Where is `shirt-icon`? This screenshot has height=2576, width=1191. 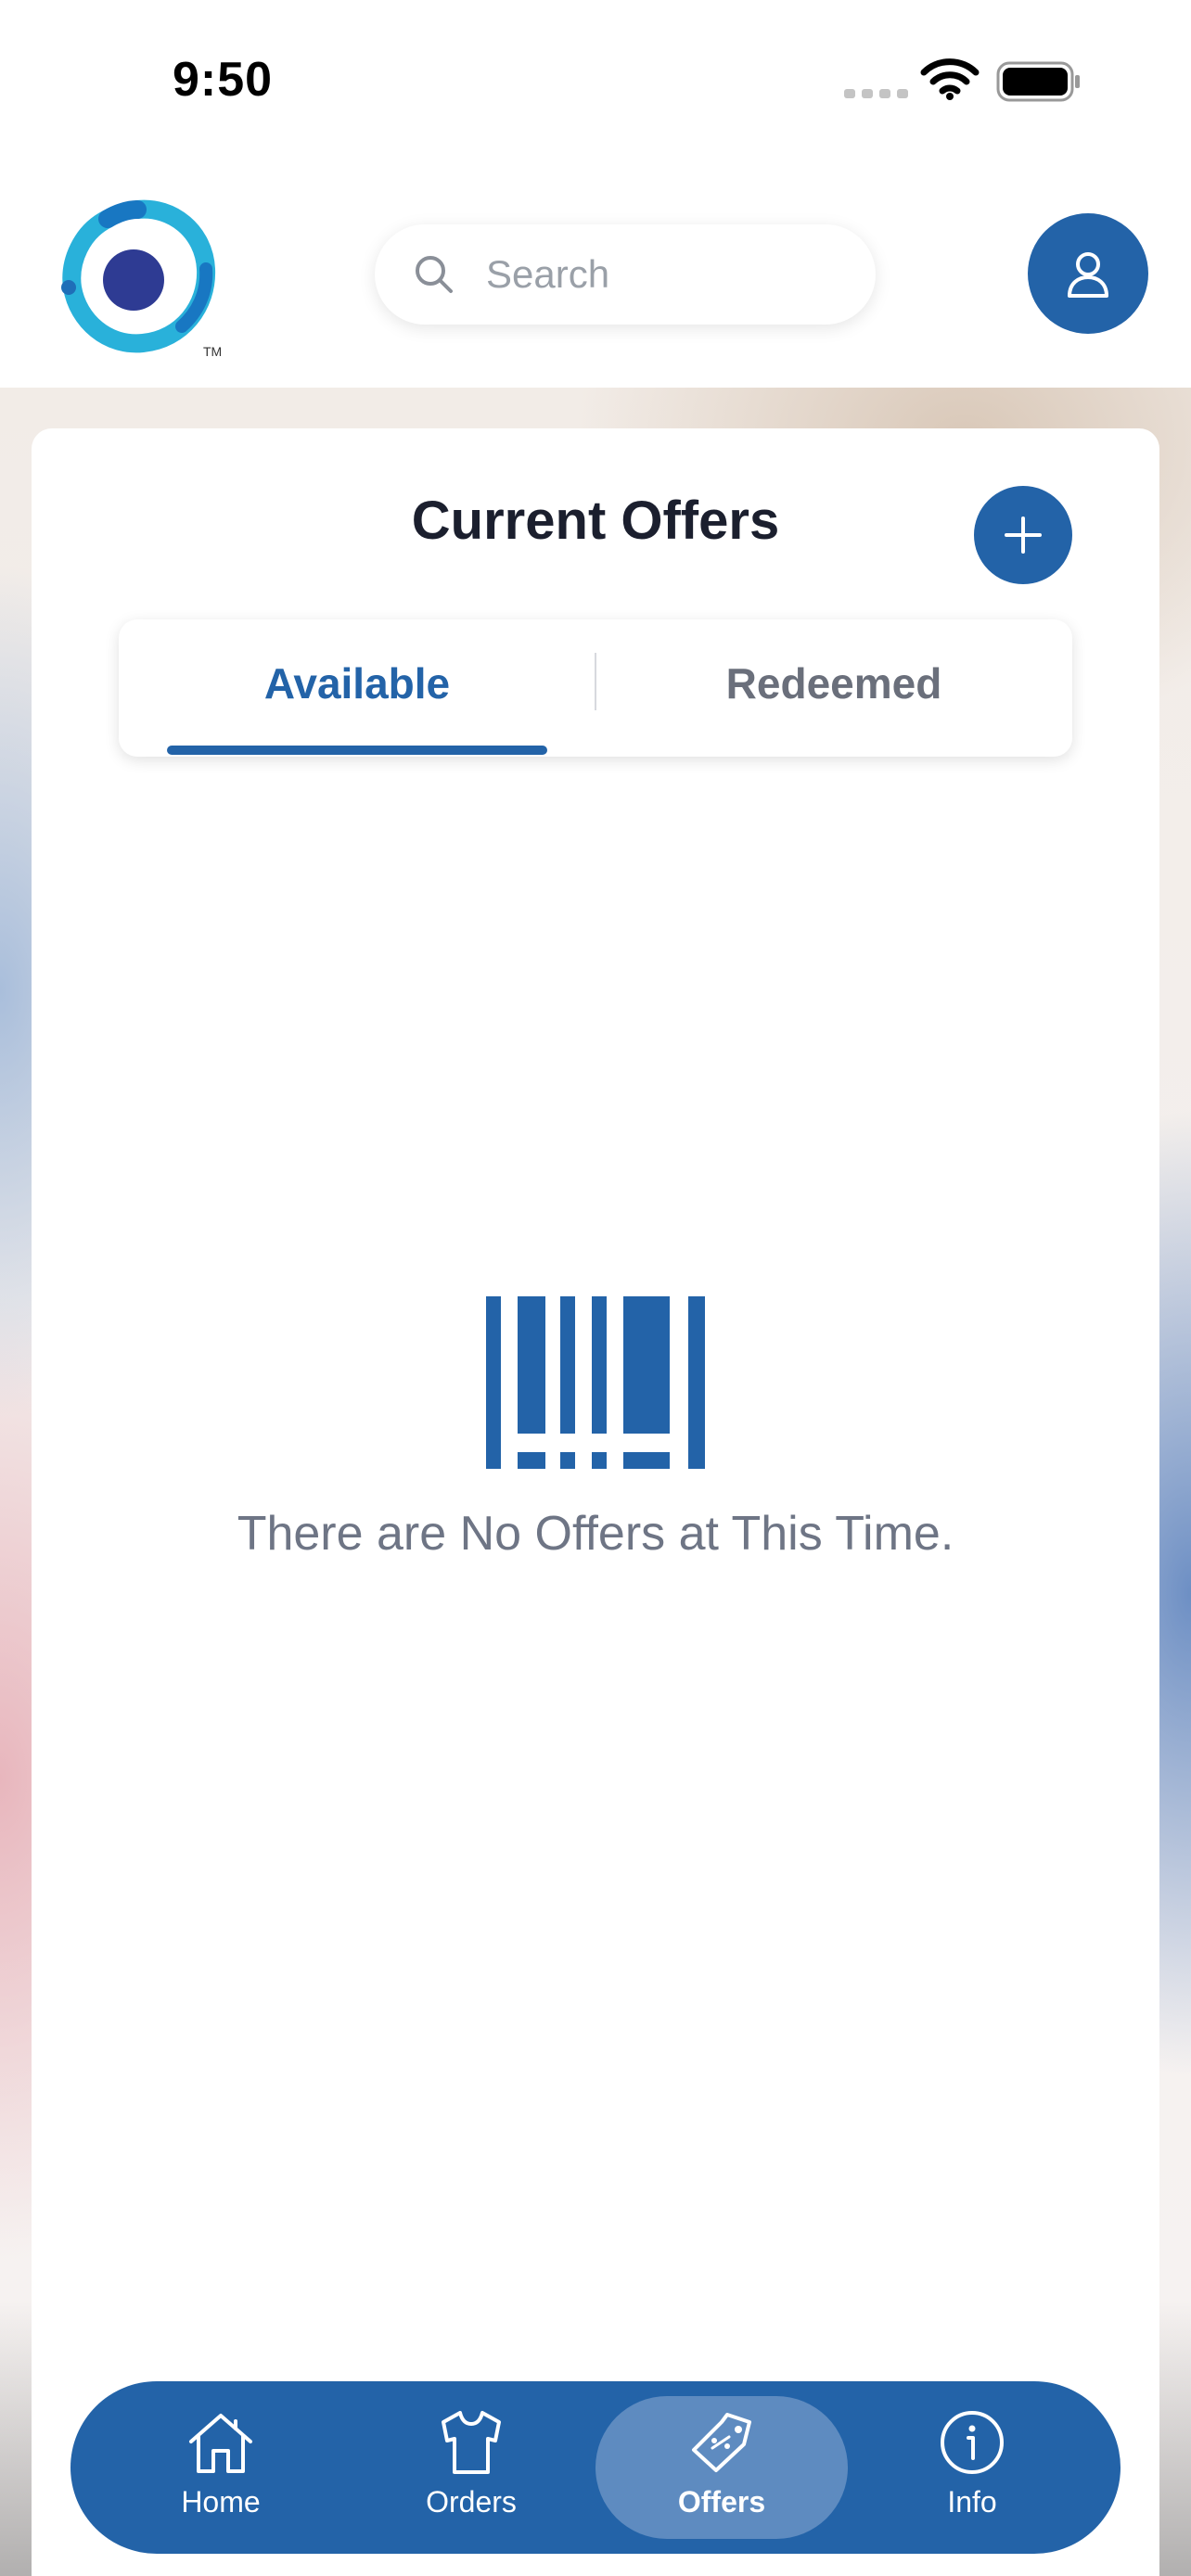
shirt-icon is located at coordinates (471, 2442).